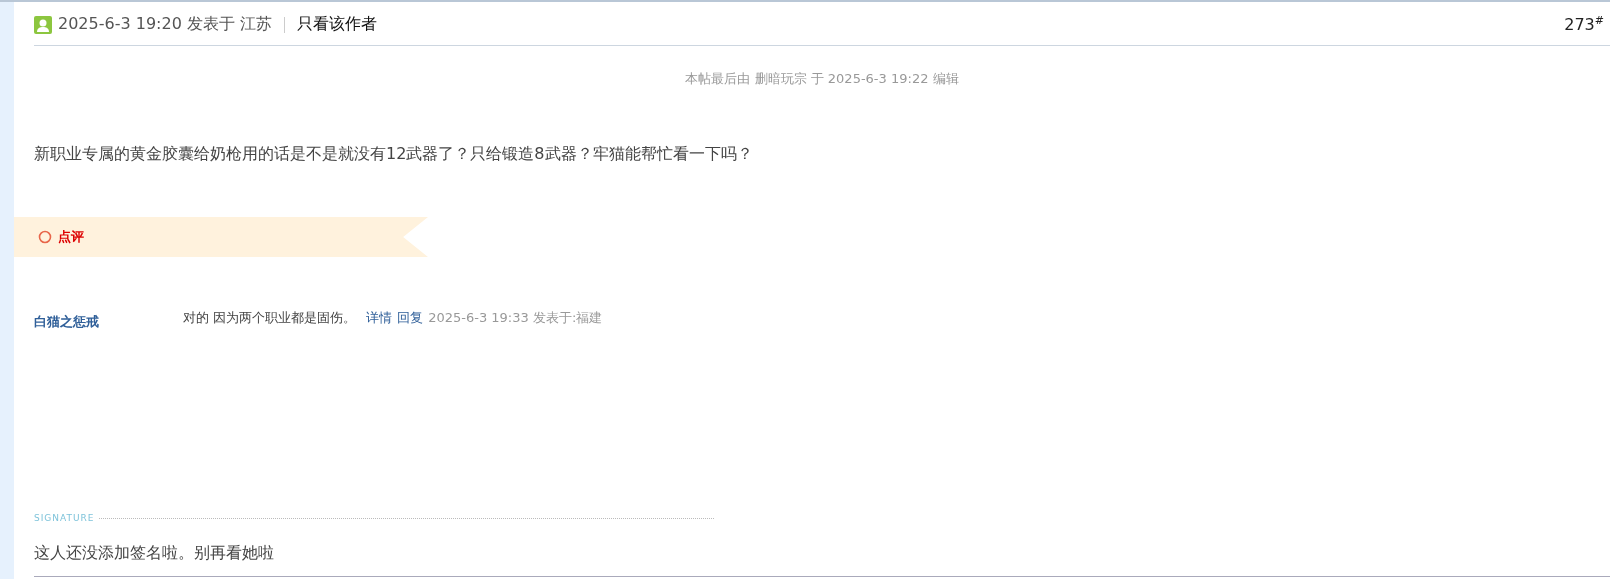 The height and width of the screenshot is (579, 1610). Describe the element at coordinates (337, 24) in the screenshot. I see `author-only-link: 只看该作者` at that location.